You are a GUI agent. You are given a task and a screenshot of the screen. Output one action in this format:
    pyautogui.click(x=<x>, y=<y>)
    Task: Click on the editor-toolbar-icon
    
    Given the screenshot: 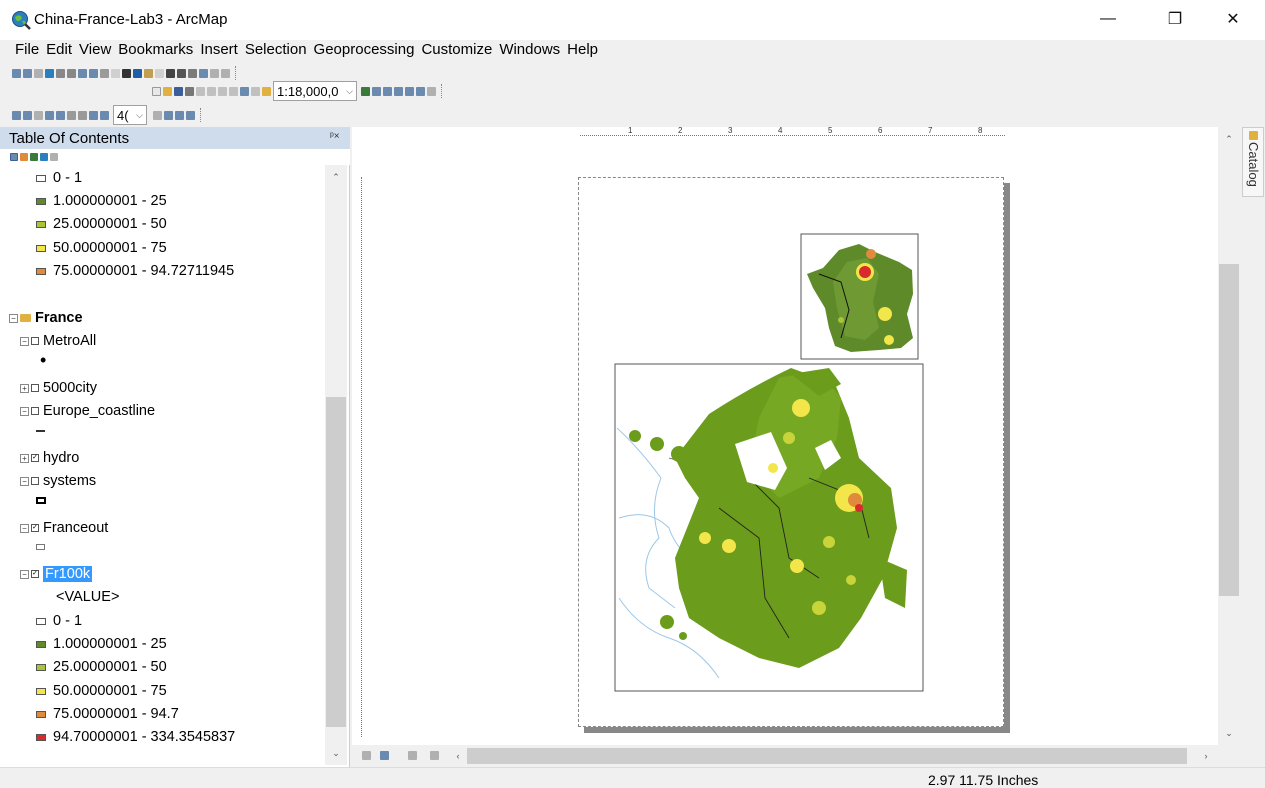 What is the action you would take?
    pyautogui.click(x=365, y=91)
    